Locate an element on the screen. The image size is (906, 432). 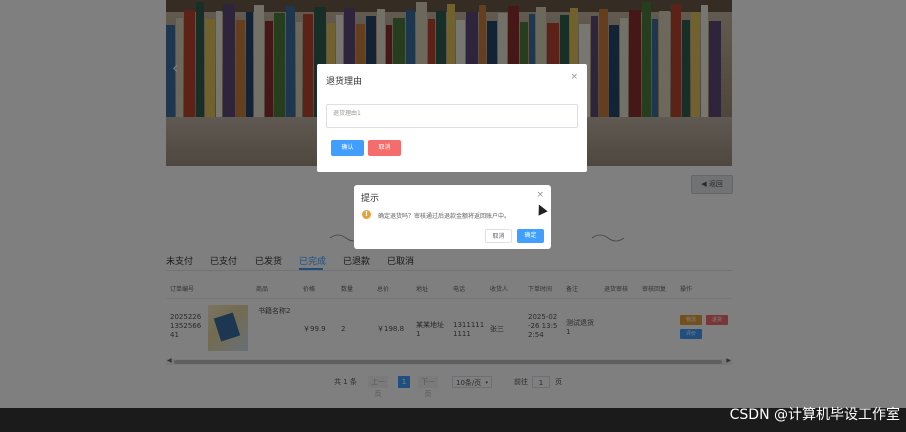
return-cancel-button: 取消 is located at coordinates (384, 148).